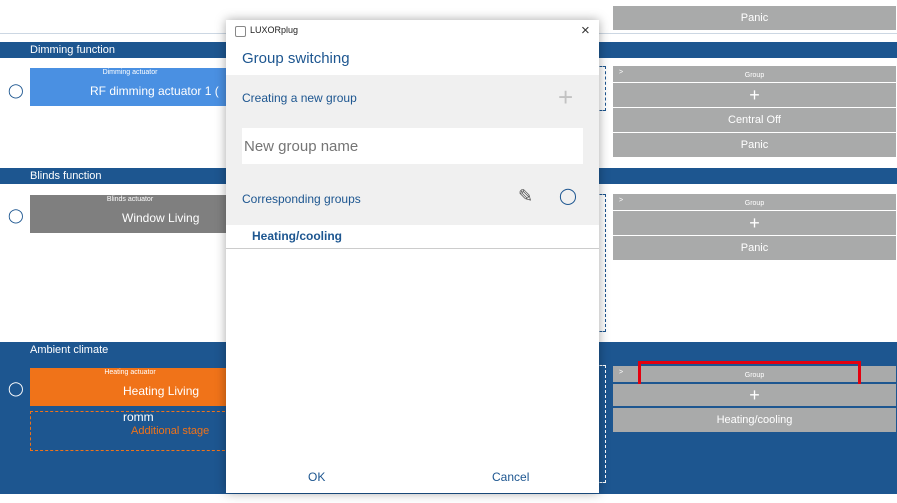  What do you see at coordinates (16, 215) in the screenshot?
I see `delete-blinds-trash-icon: ◯` at bounding box center [16, 215].